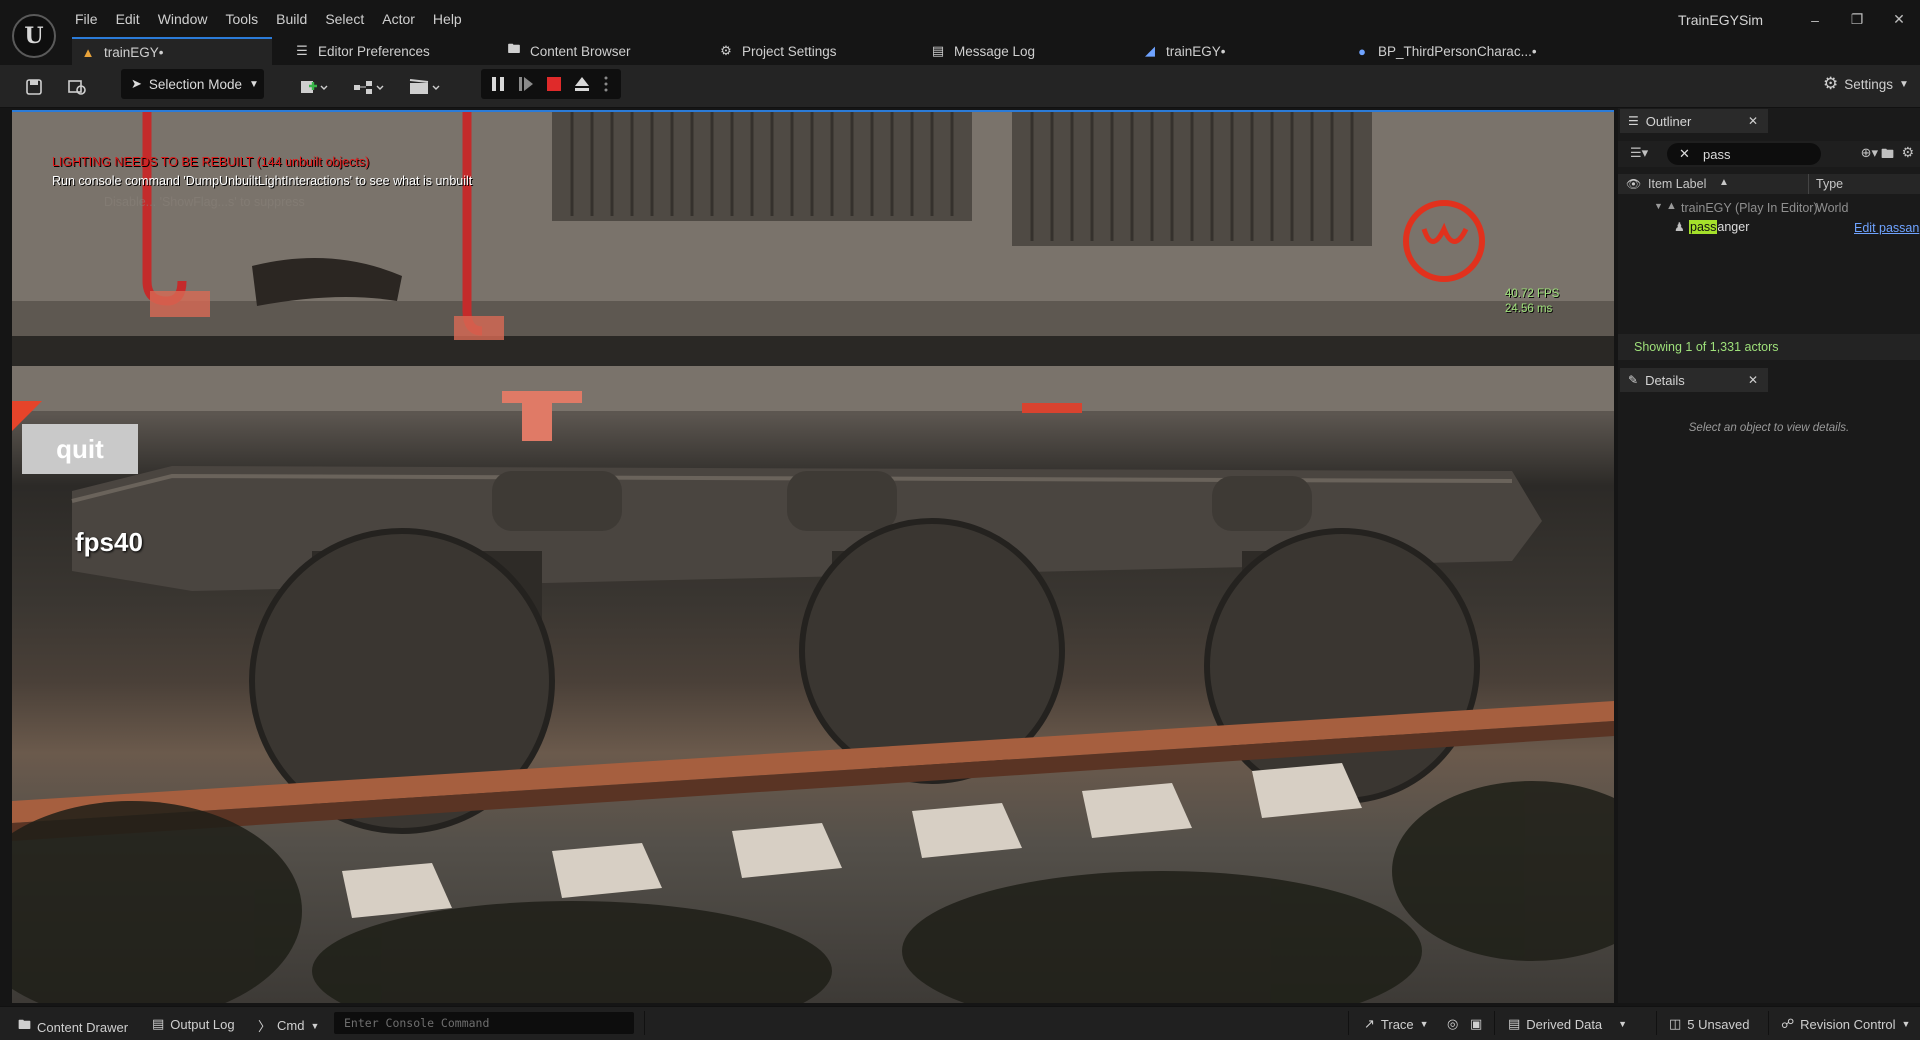 The height and width of the screenshot is (1040, 1920). I want to click on database-icon: ▤, so click(1514, 1023).